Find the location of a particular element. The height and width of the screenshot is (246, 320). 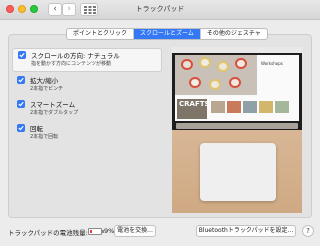

preview-screen: Workshops CRAFTS is located at coordinates (237, 89).